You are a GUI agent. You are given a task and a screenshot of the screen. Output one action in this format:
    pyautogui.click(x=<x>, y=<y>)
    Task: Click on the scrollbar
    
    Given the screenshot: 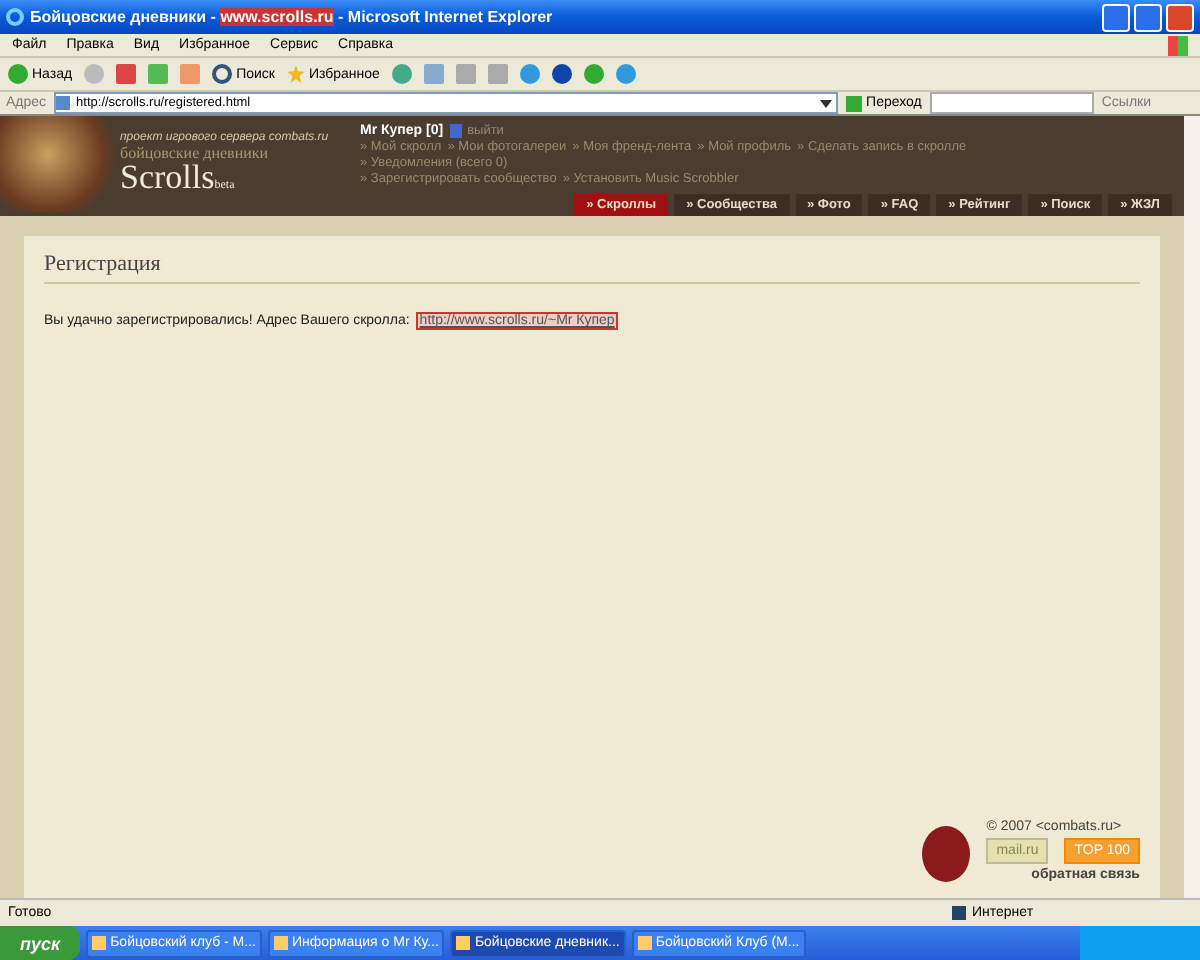 What is the action you would take?
    pyautogui.click(x=1192, y=507)
    